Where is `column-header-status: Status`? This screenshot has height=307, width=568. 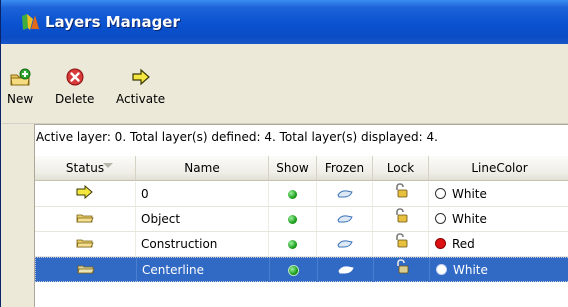
column-header-status: Status is located at coordinates (85, 168).